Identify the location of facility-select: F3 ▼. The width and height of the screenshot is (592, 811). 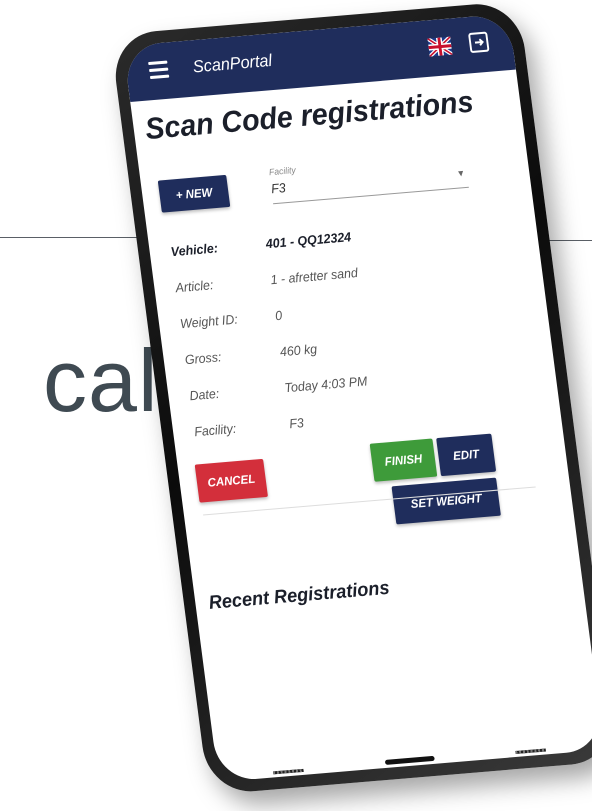
(369, 184).